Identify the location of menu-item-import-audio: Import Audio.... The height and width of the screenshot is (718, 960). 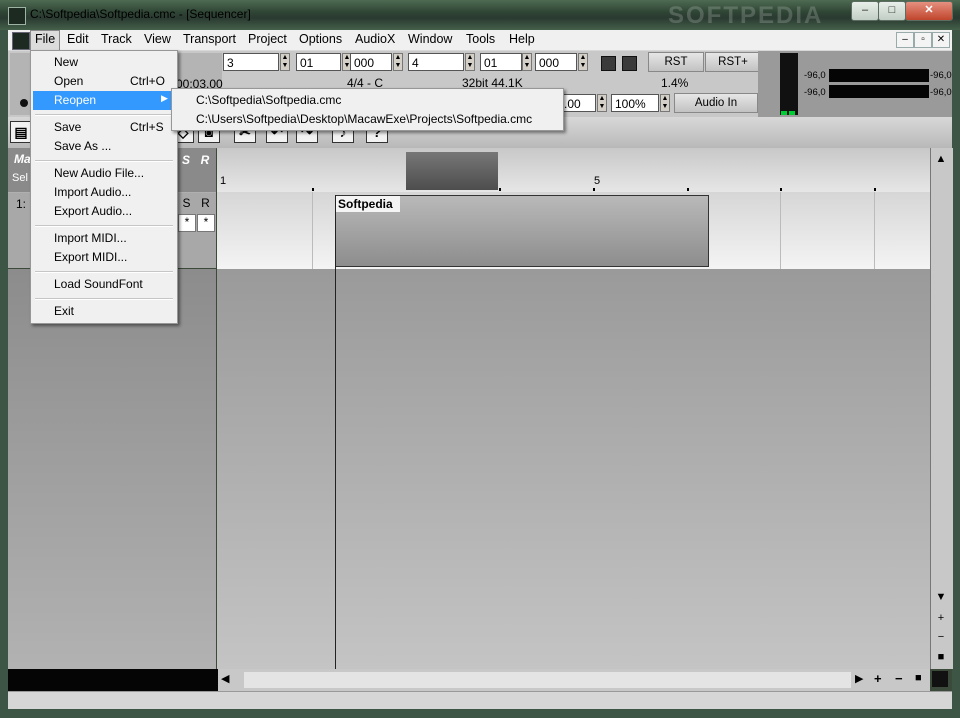
(92, 192).